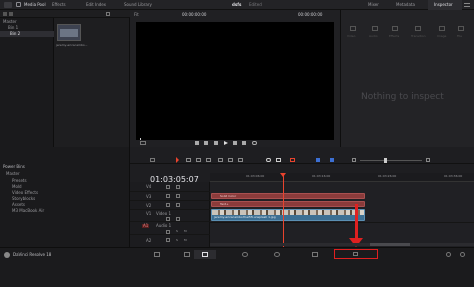  Describe the element at coordinates (395, 28) in the screenshot. I see `effects-tab-icon` at that location.